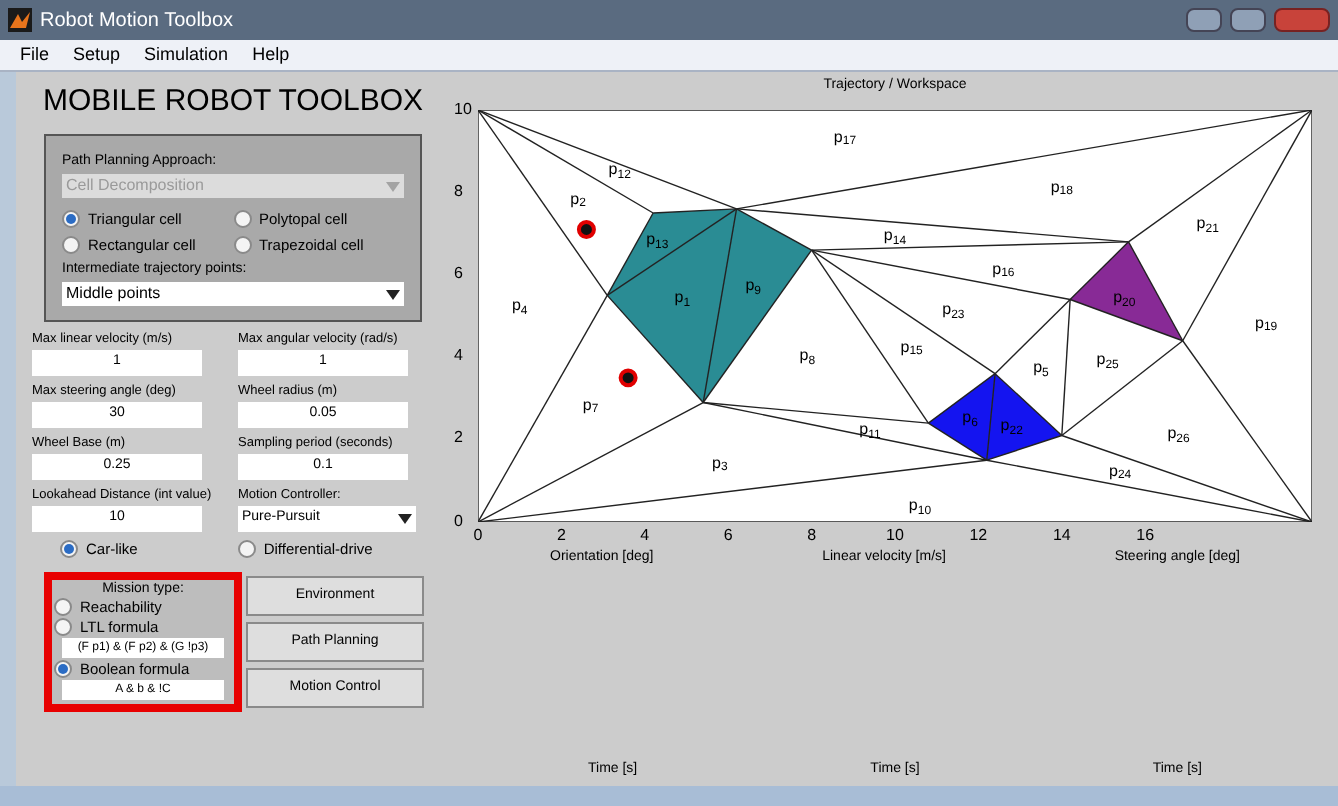 The height and width of the screenshot is (806, 1338). Describe the element at coordinates (970, 418) in the screenshot. I see `region-label: p$_{6}$` at that location.